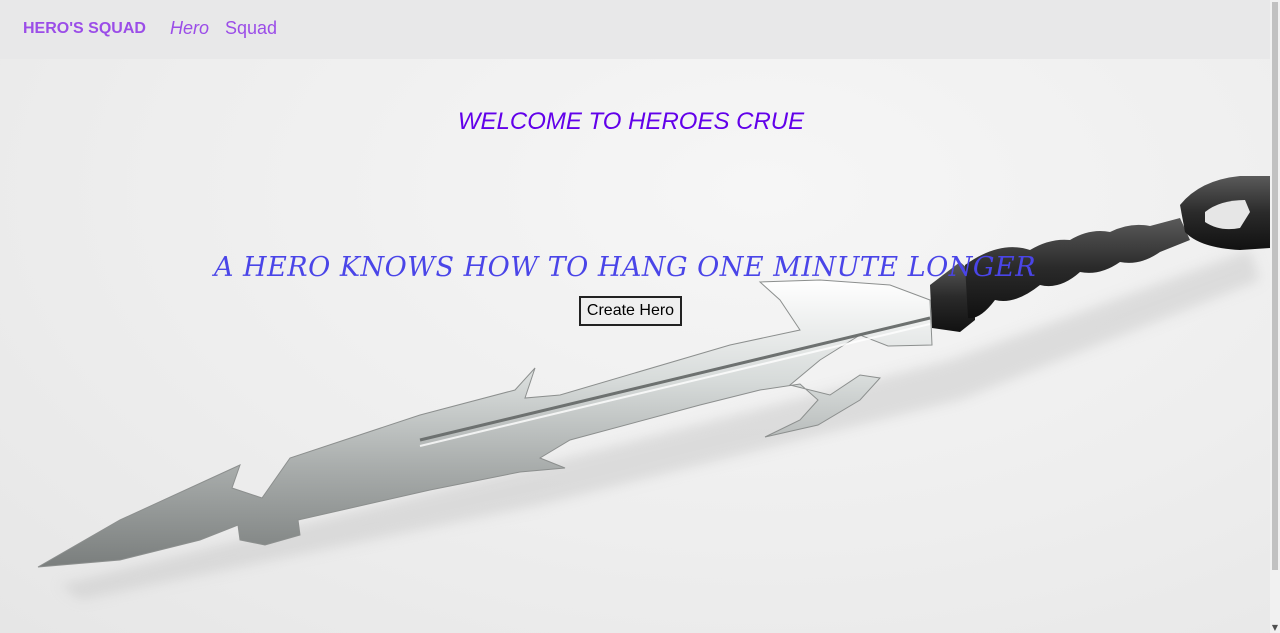 This screenshot has width=1280, height=633. What do you see at coordinates (251, 28) in the screenshot?
I see `nav-link-squad: Squad` at bounding box center [251, 28].